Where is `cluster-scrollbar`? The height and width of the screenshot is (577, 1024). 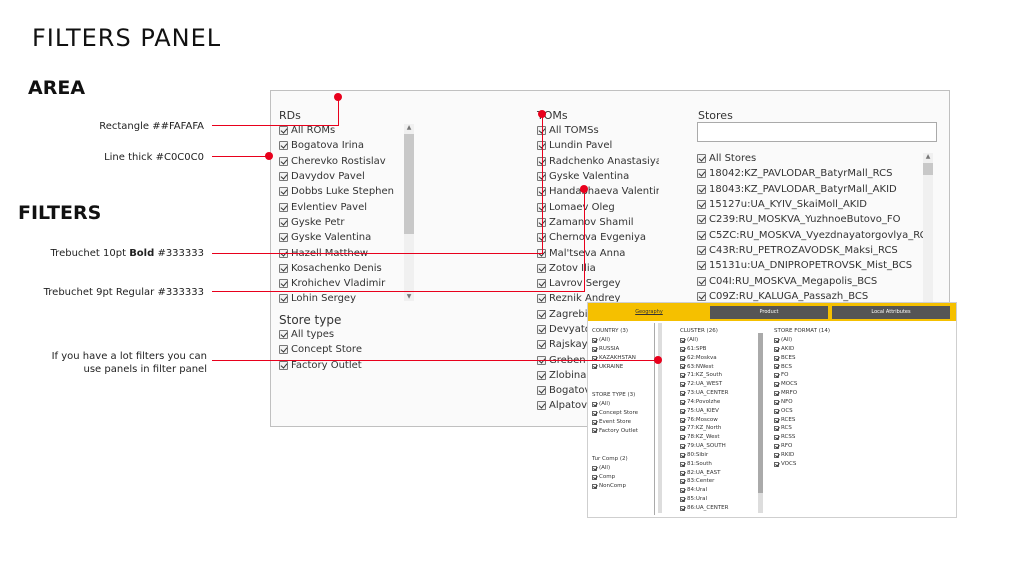 cluster-scrollbar is located at coordinates (760, 423).